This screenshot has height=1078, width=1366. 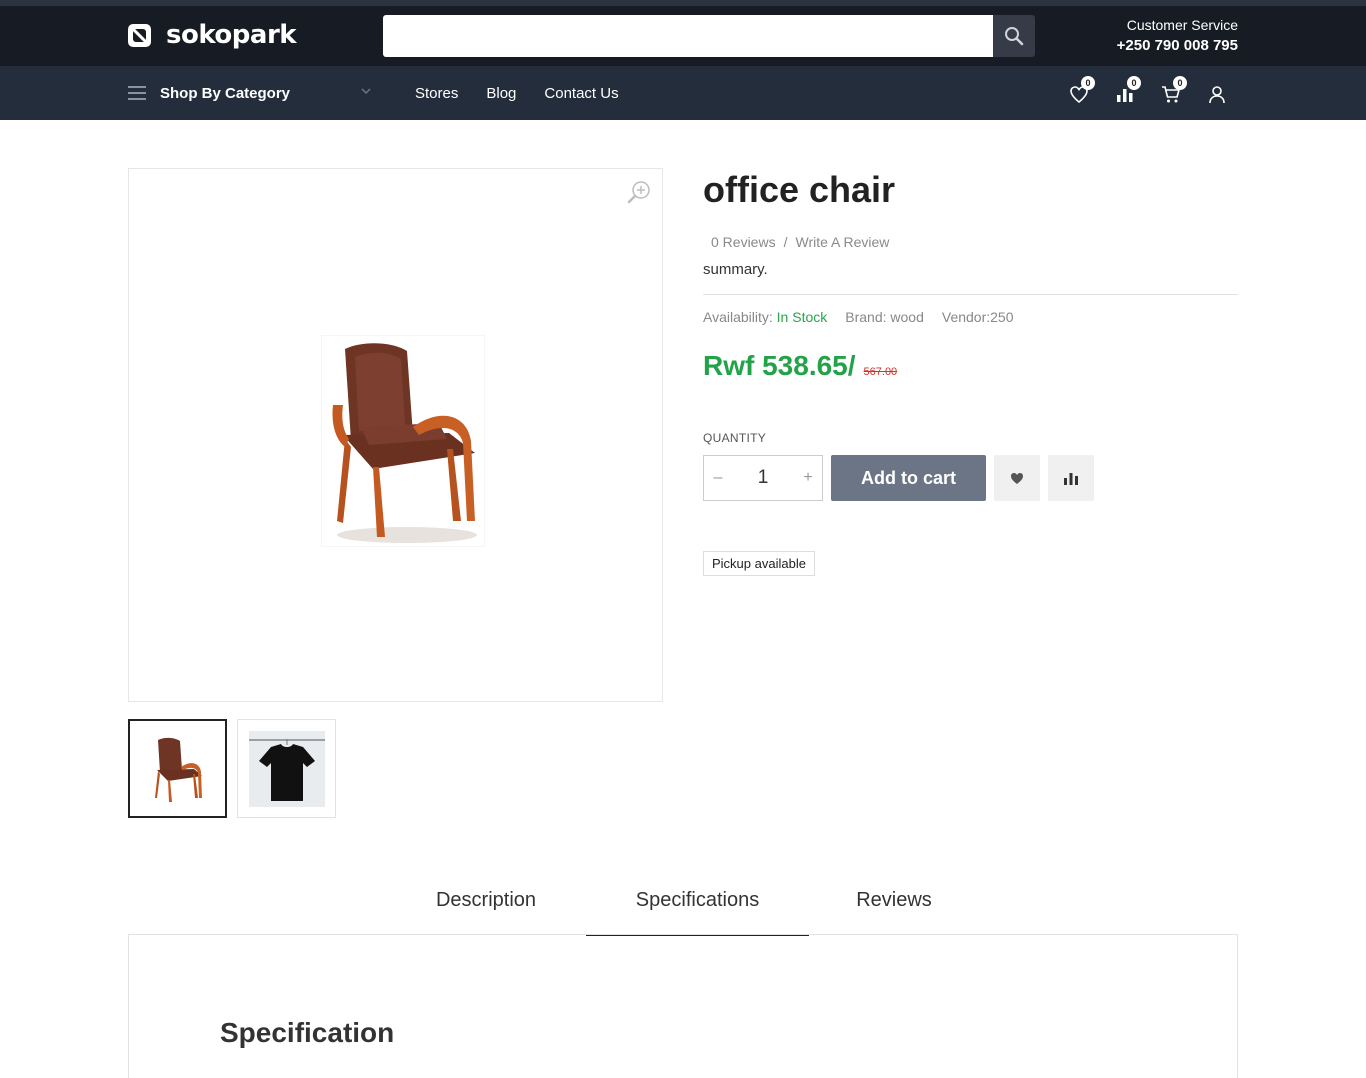 I want to click on category-label: Shop By Category, so click(x=225, y=93).